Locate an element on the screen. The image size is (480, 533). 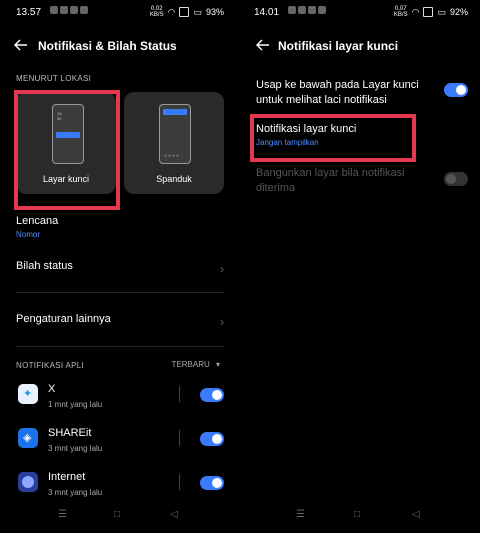
page-title: Notifikasi & Bilah Status is located at coordinates (107, 46).